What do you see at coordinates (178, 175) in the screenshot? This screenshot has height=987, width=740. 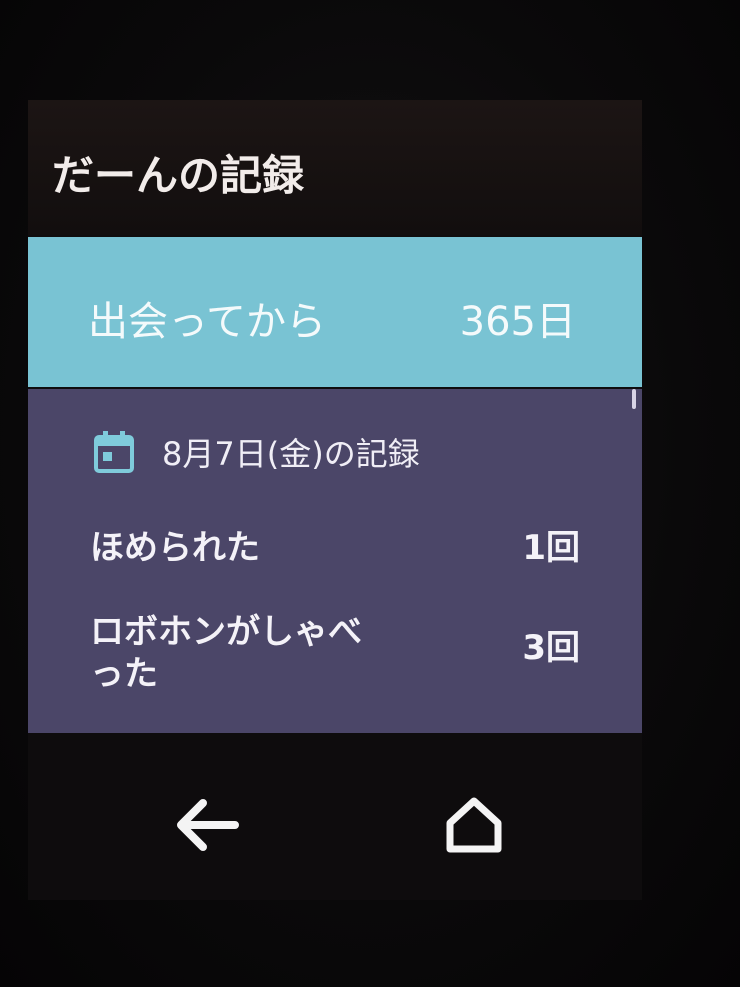 I see `app-title: だーんの記録` at bounding box center [178, 175].